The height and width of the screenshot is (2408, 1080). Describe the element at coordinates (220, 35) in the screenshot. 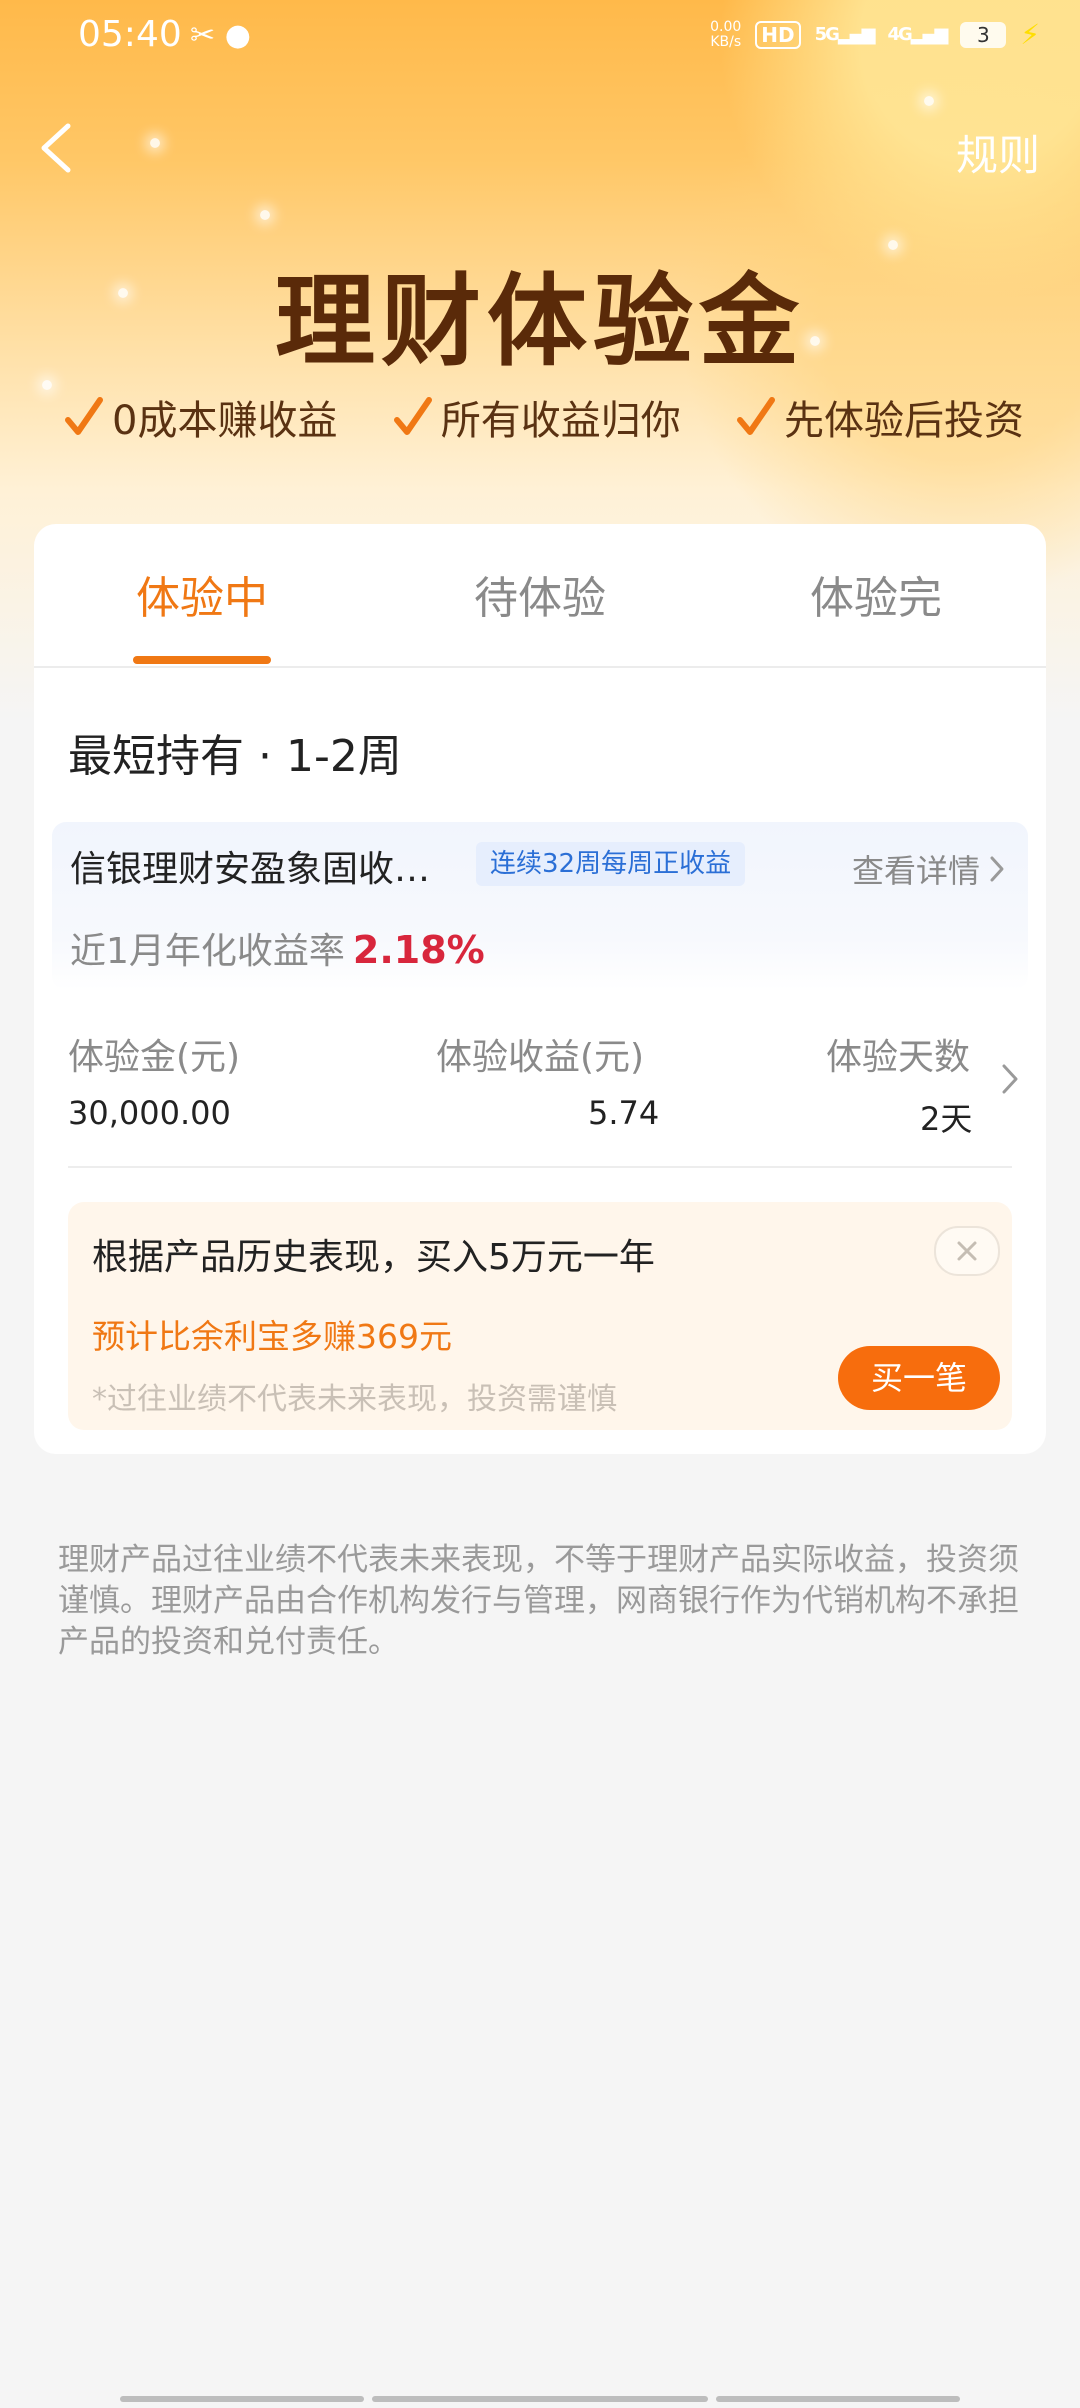

I see `notification-icons: ✂ ●` at that location.